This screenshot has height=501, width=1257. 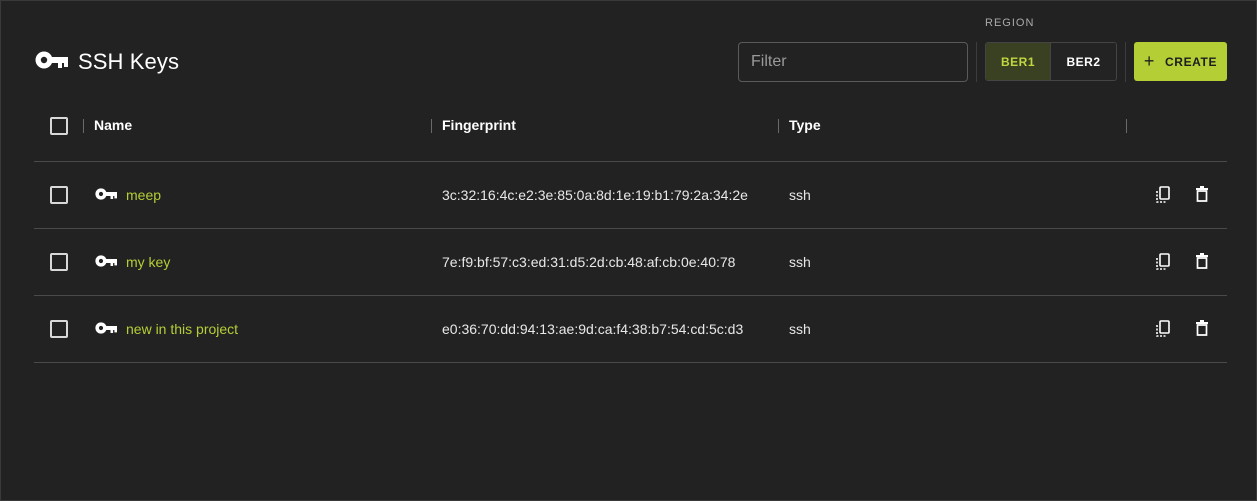 What do you see at coordinates (143, 195) in the screenshot?
I see `key-name-link: meep` at bounding box center [143, 195].